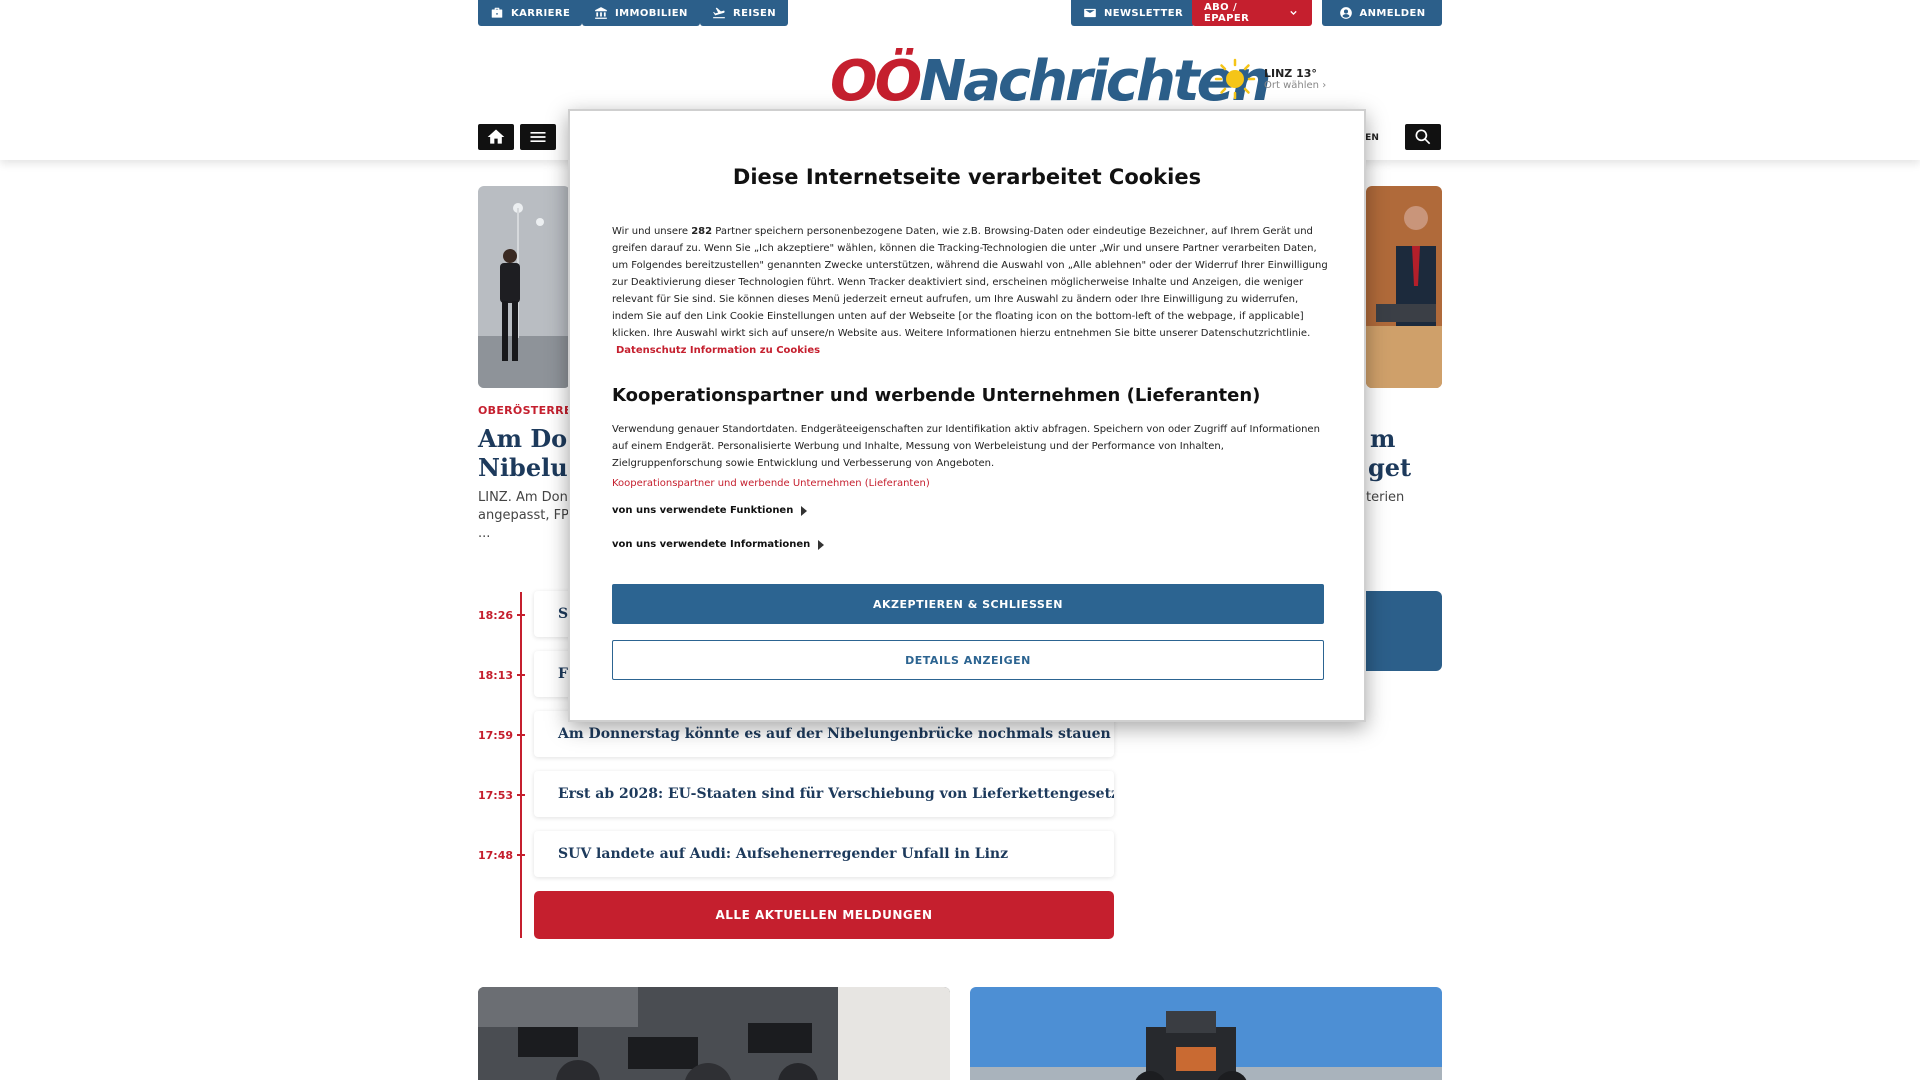 This screenshot has width=1920, height=1080. I want to click on briefcase-icon, so click(497, 12).